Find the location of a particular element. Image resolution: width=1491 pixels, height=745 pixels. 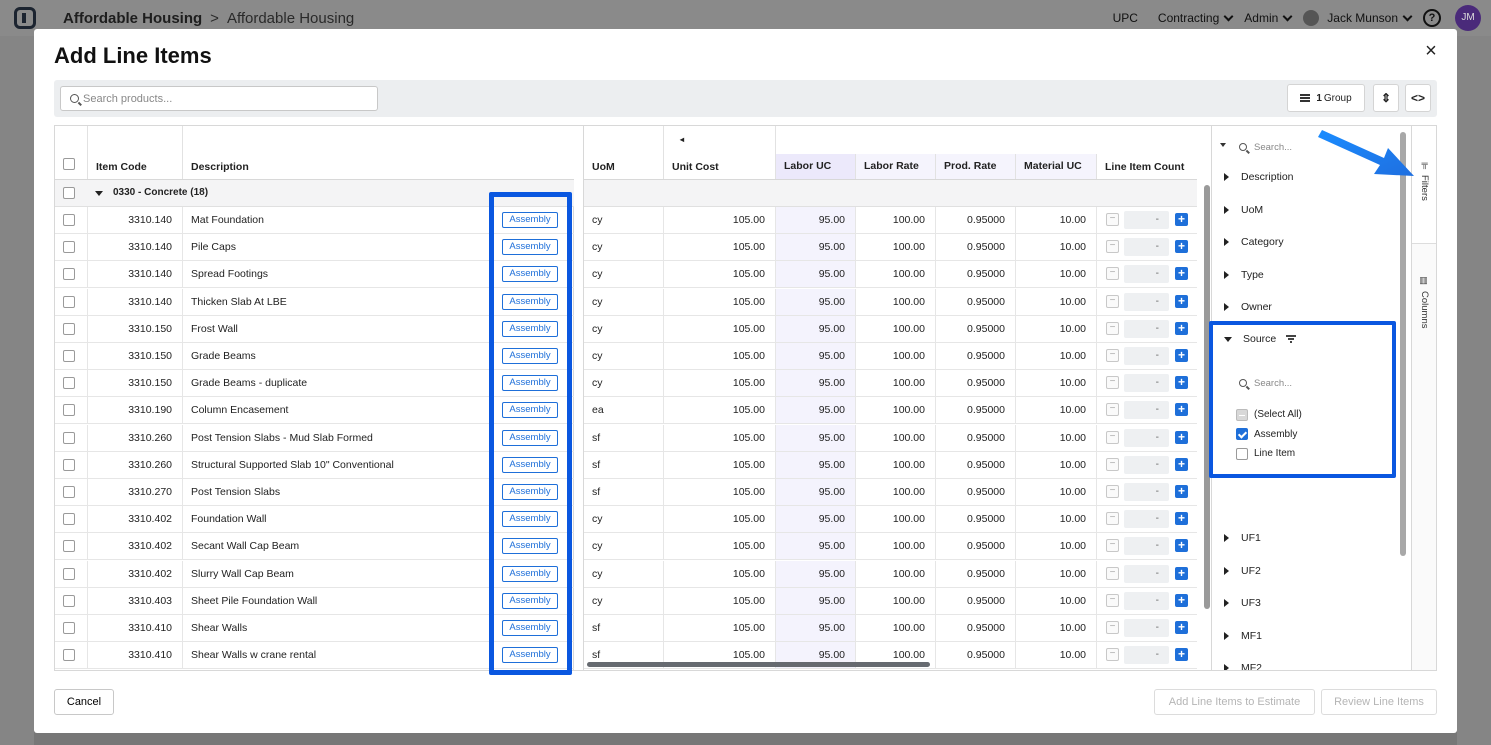

filters-scrollbar is located at coordinates (1403, 344).